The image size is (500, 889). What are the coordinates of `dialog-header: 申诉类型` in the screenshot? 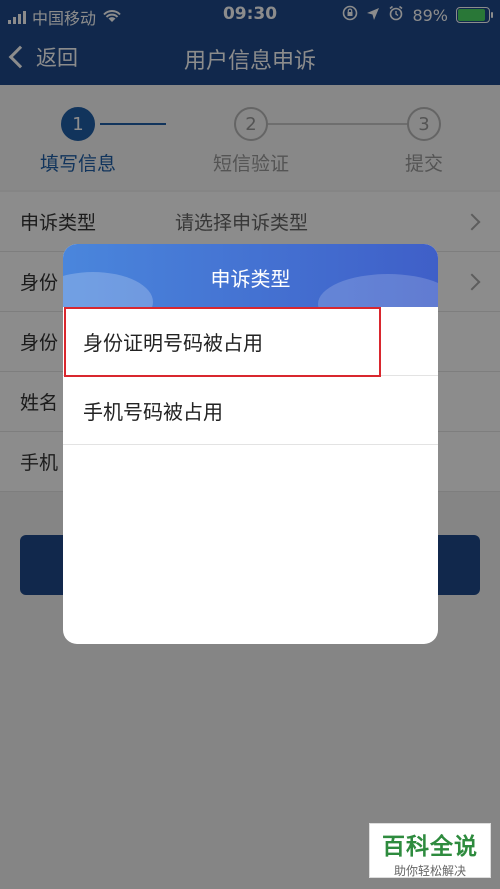 It's located at (250, 275).